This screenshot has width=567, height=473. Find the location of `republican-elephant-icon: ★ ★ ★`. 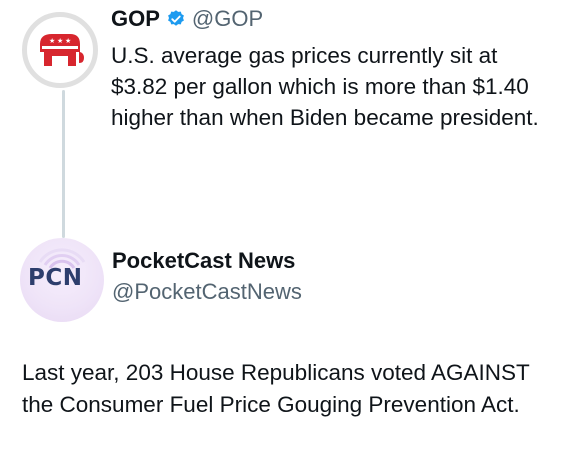

republican-elephant-icon: ★ ★ ★ is located at coordinates (60, 50).